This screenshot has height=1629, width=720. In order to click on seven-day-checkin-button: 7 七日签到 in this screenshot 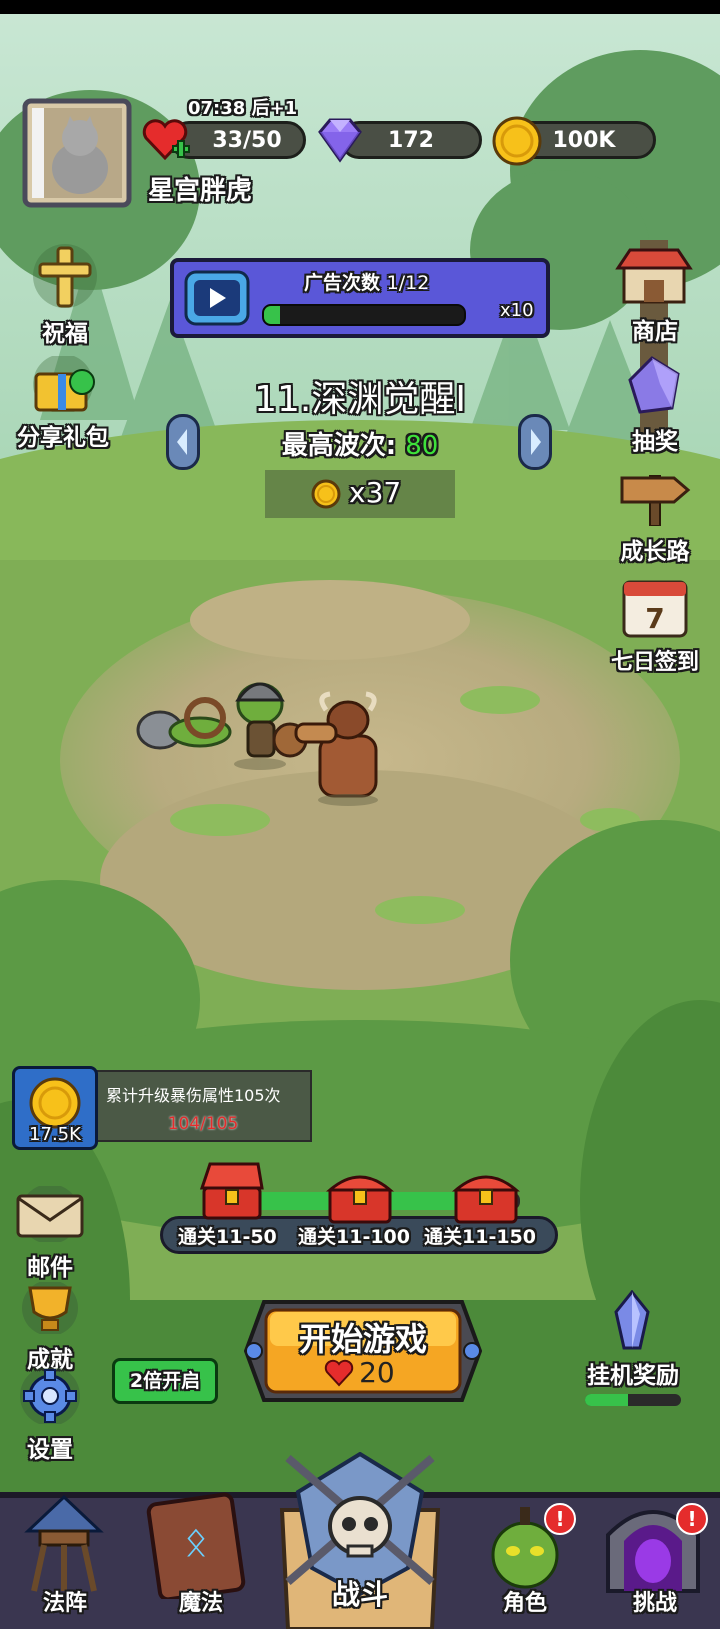, I will do `click(655, 626)`.